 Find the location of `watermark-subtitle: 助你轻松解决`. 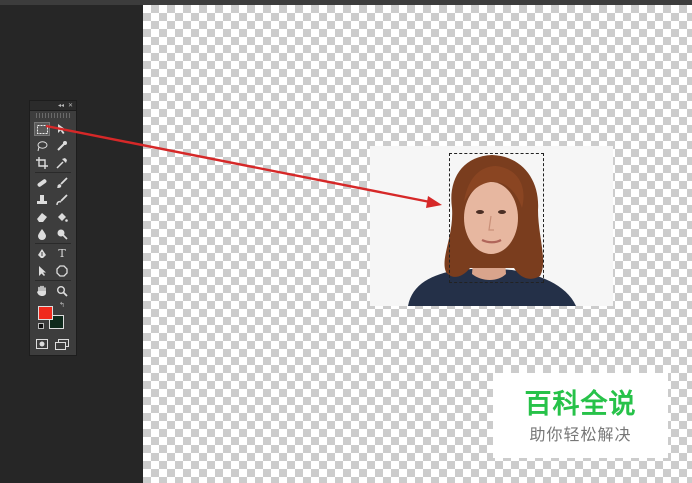

watermark-subtitle: 助你轻松解决 is located at coordinates (580, 434).